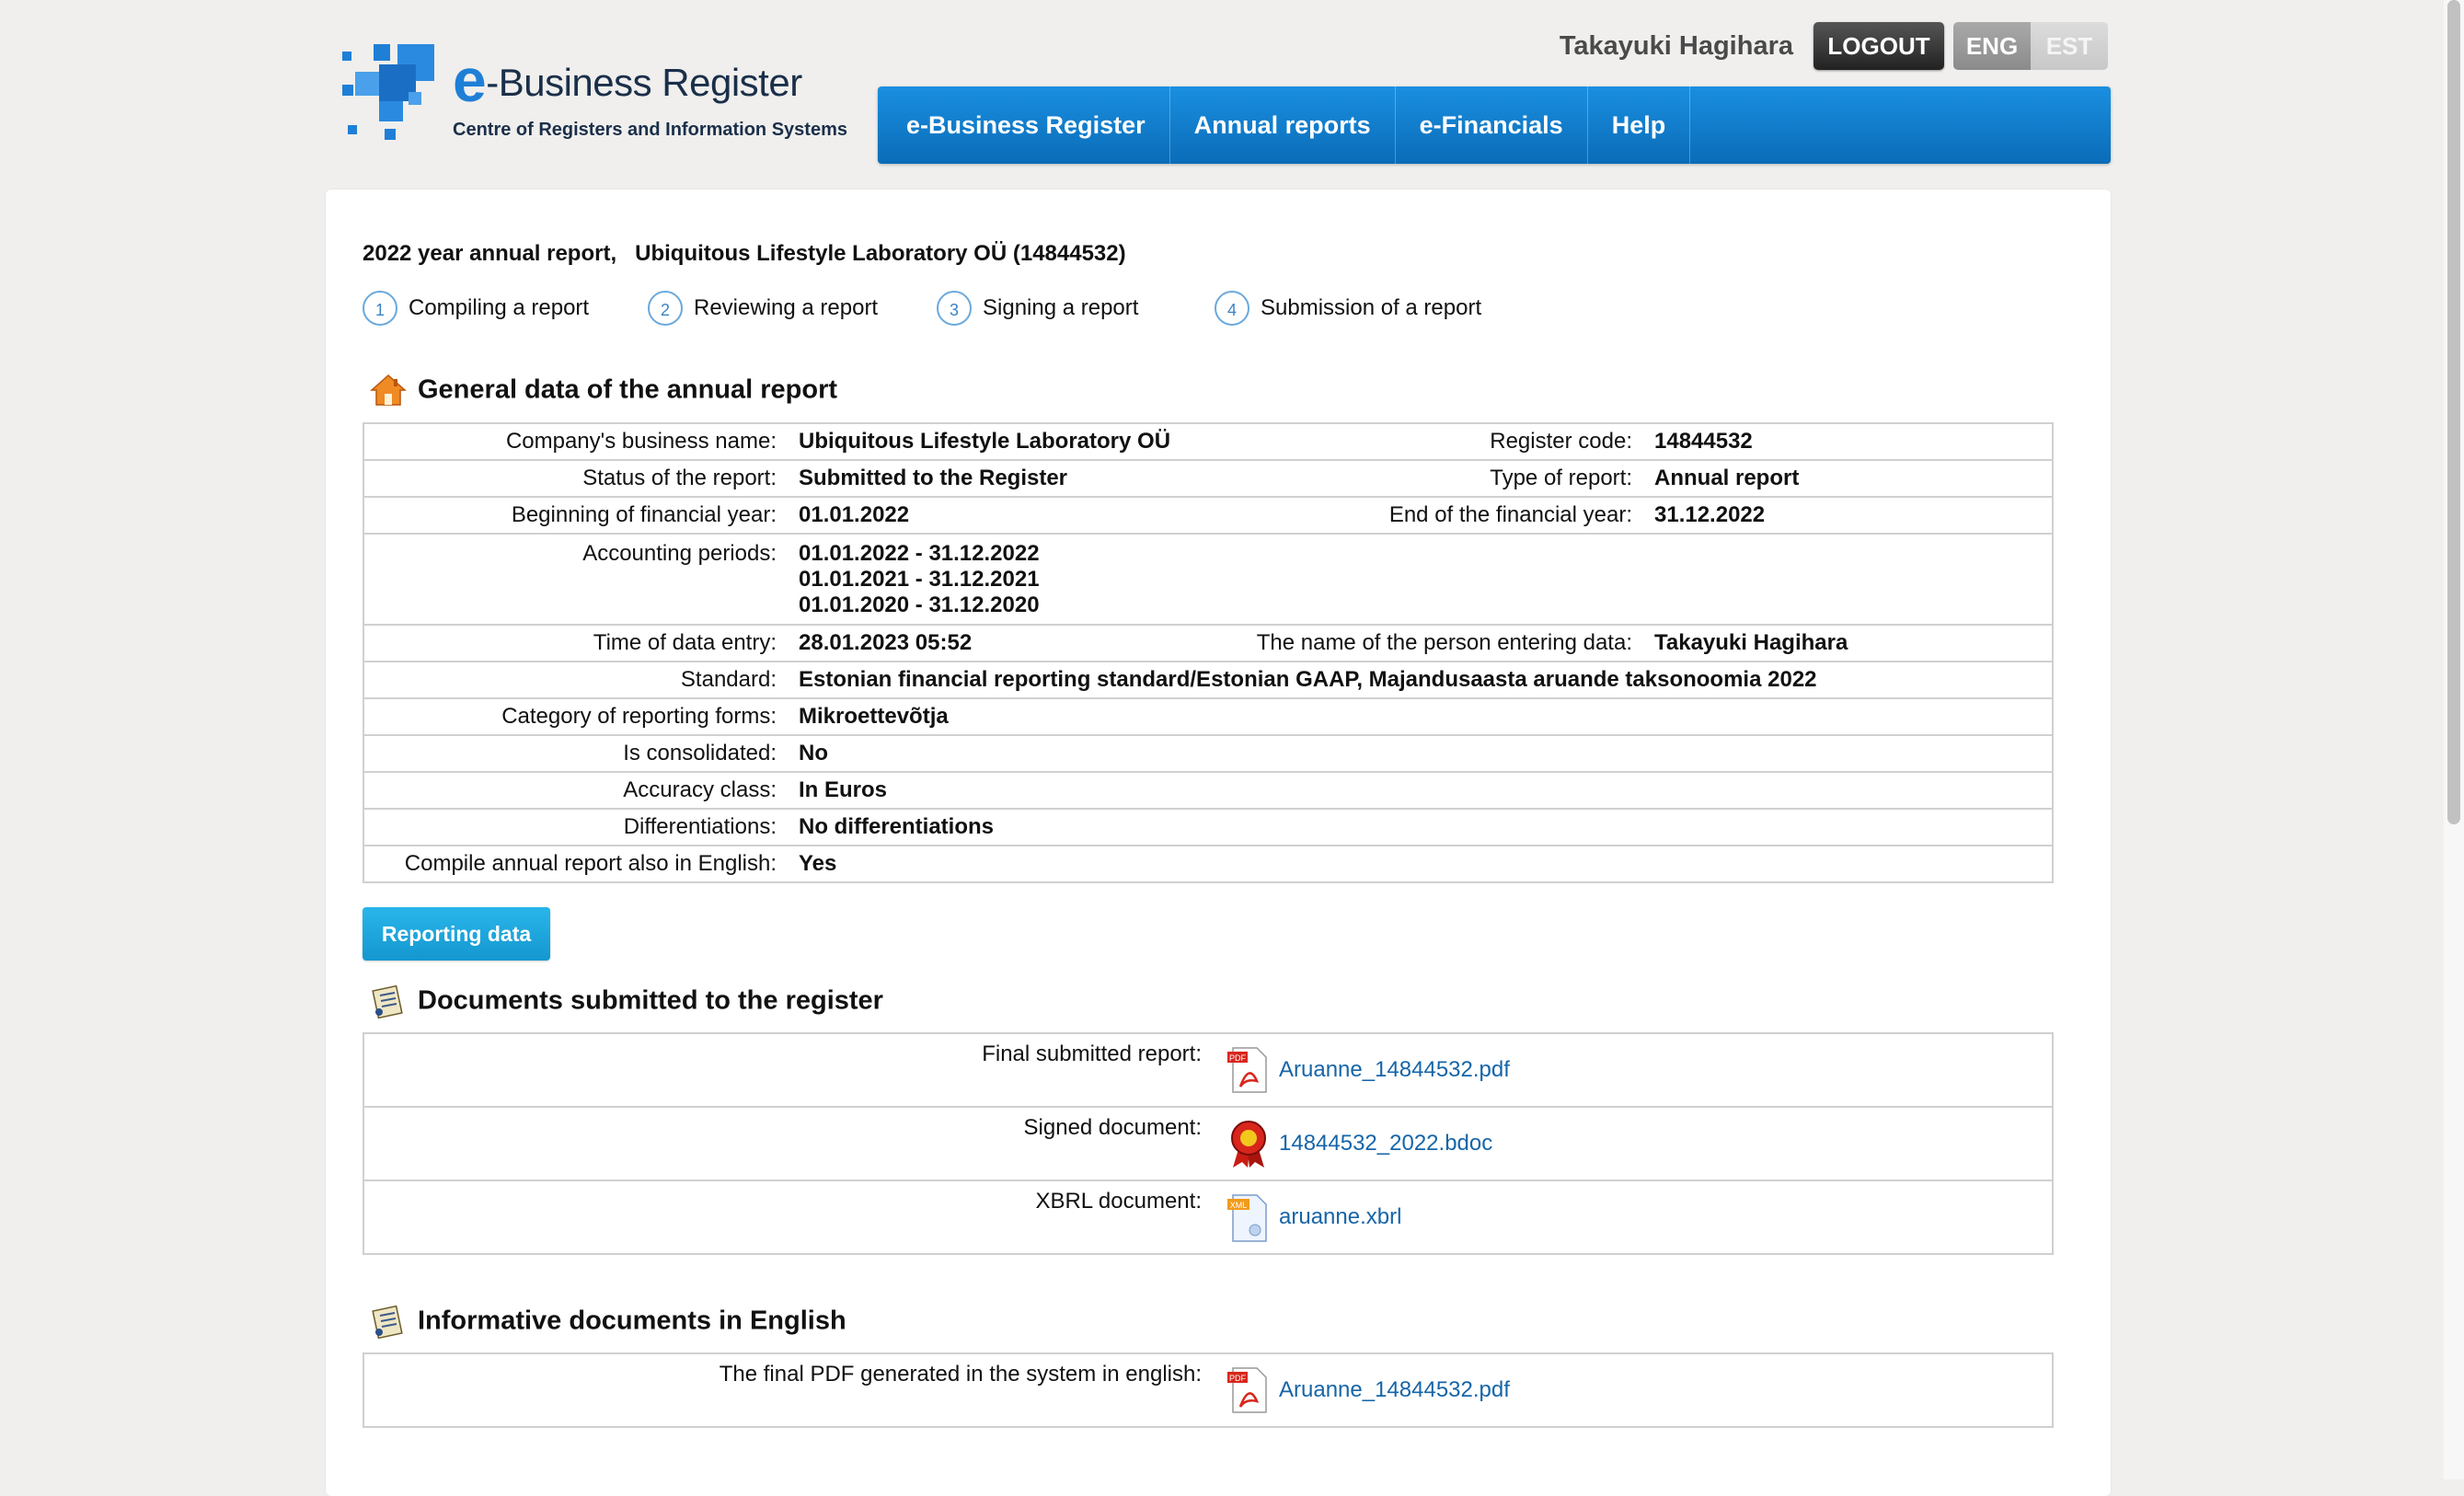  What do you see at coordinates (1283, 125) in the screenshot?
I see `nav-annual-reports: Annual reports` at bounding box center [1283, 125].